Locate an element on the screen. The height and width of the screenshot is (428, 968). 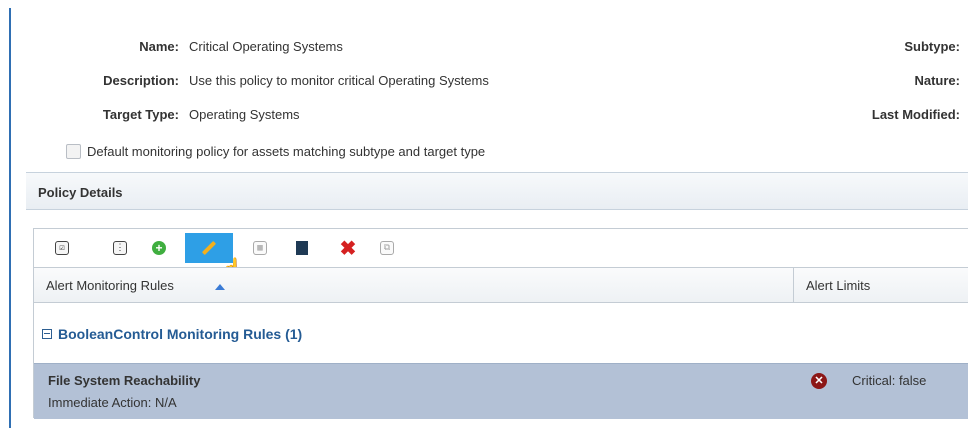
description-label: Description: is located at coordinates (141, 80).